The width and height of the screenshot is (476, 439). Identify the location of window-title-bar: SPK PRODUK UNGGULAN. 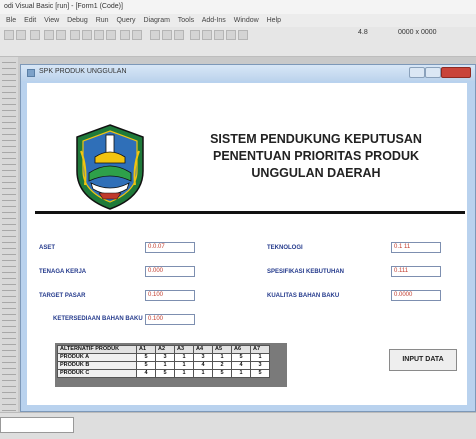
(248, 73).